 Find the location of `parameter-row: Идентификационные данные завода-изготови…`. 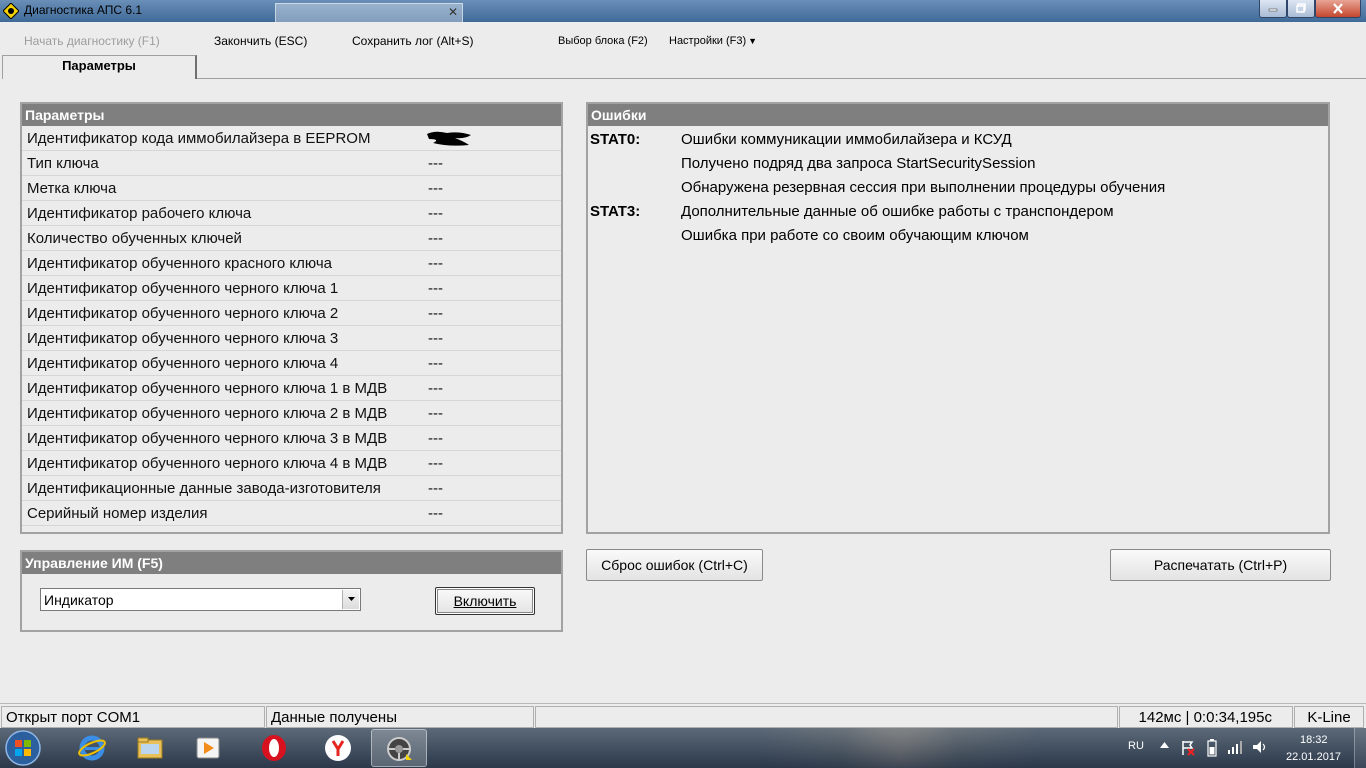

parameter-row: Идентификационные данные завода-изготови… is located at coordinates (291, 488).